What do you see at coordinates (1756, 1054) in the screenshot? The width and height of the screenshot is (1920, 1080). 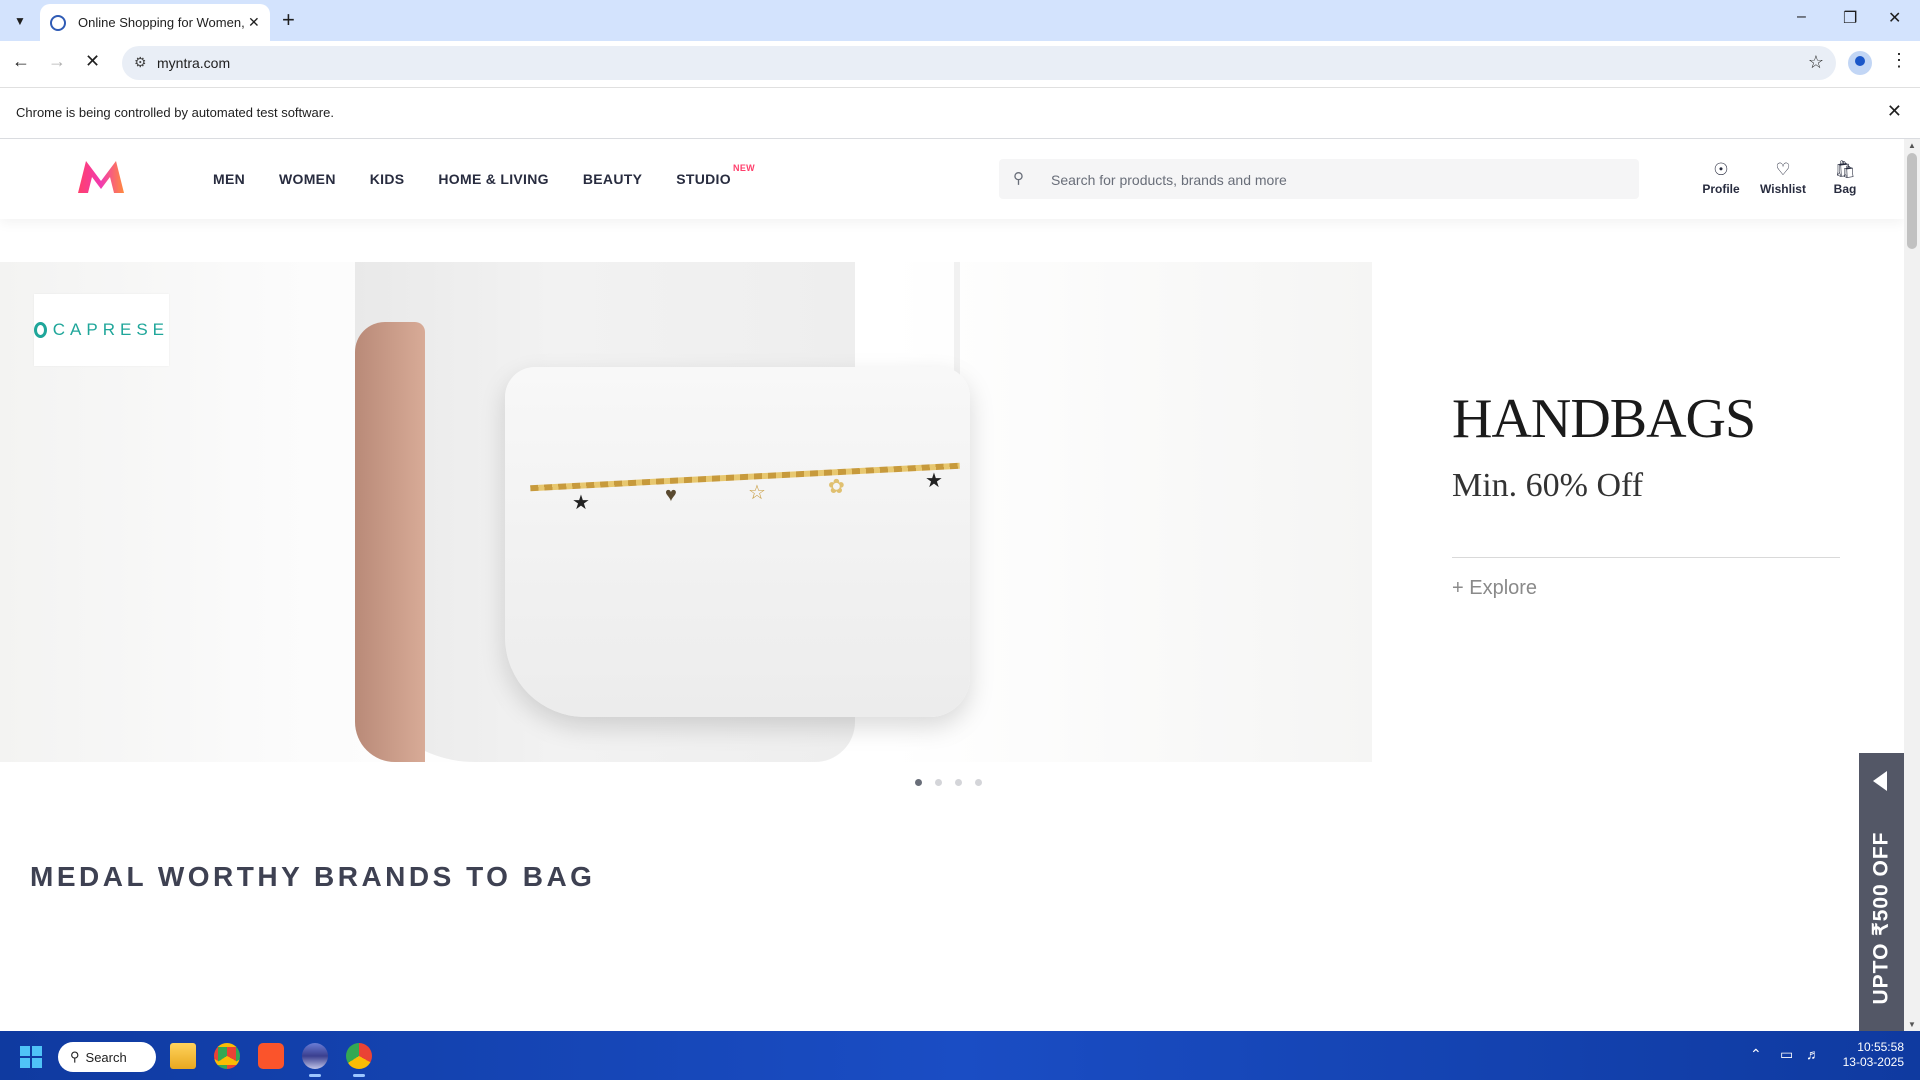 I see `tray-chevron-up-icon: ⌃` at bounding box center [1756, 1054].